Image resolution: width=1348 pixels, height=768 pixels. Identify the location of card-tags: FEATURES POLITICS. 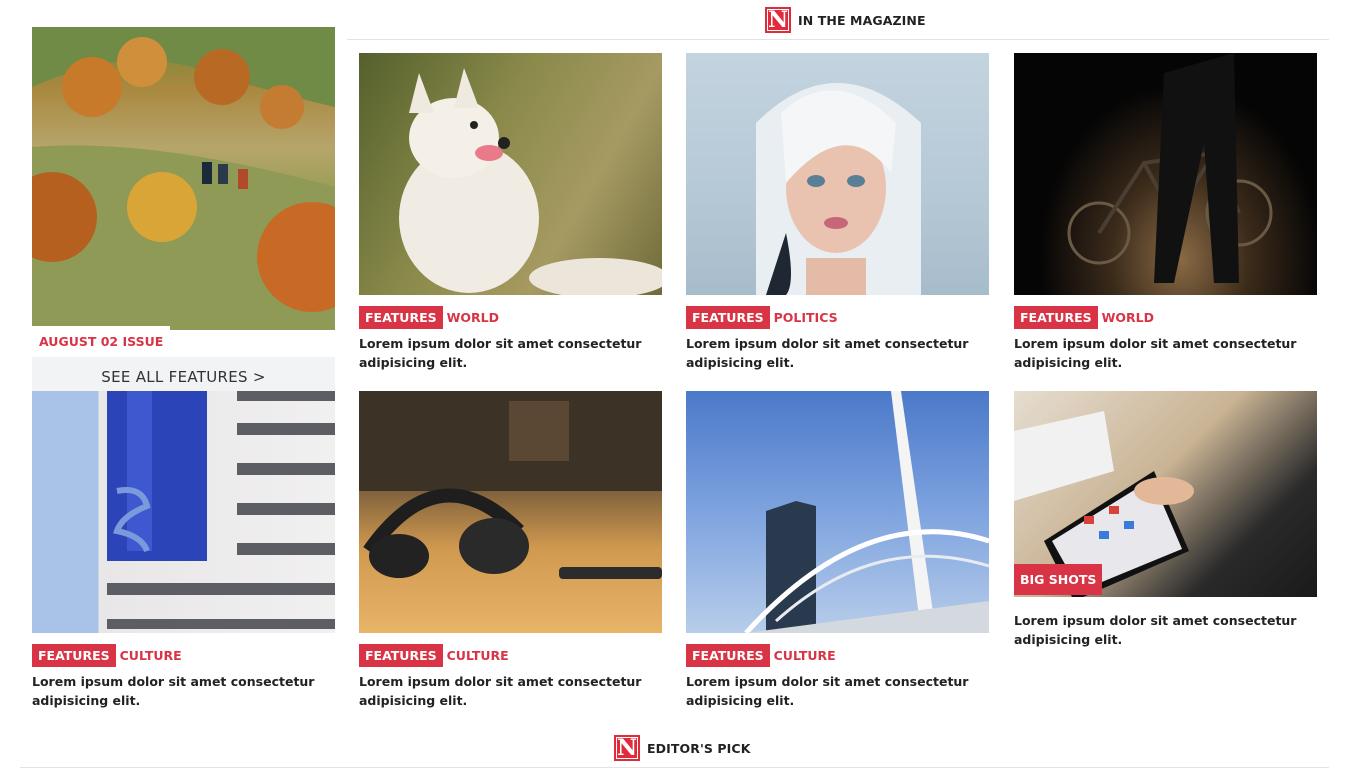
(837, 317).